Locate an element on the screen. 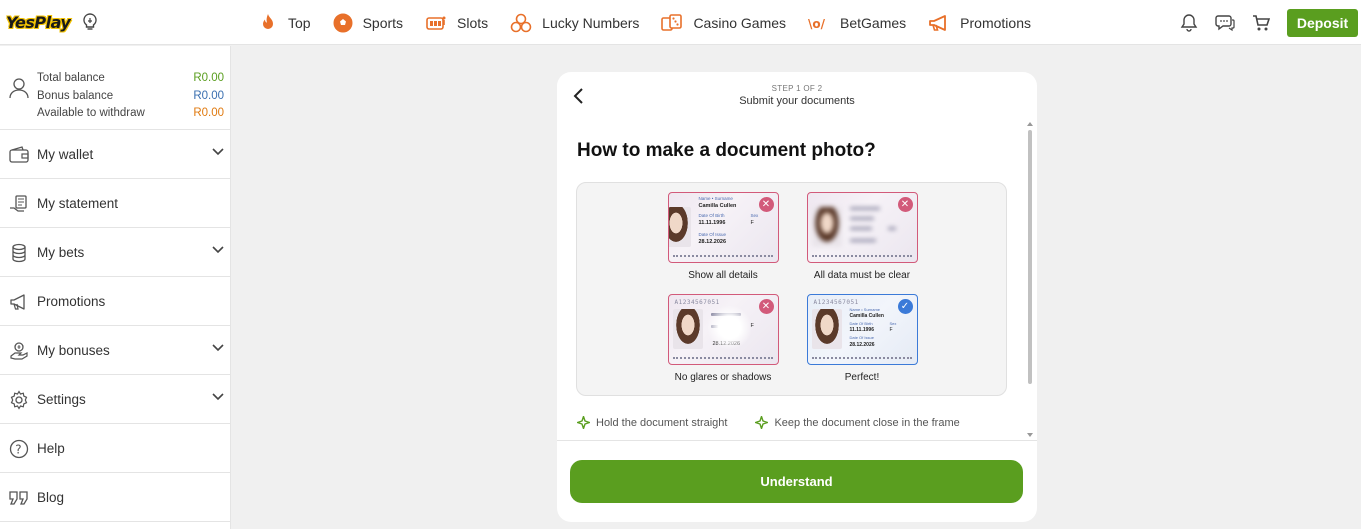  bell-icon is located at coordinates (1189, 23).